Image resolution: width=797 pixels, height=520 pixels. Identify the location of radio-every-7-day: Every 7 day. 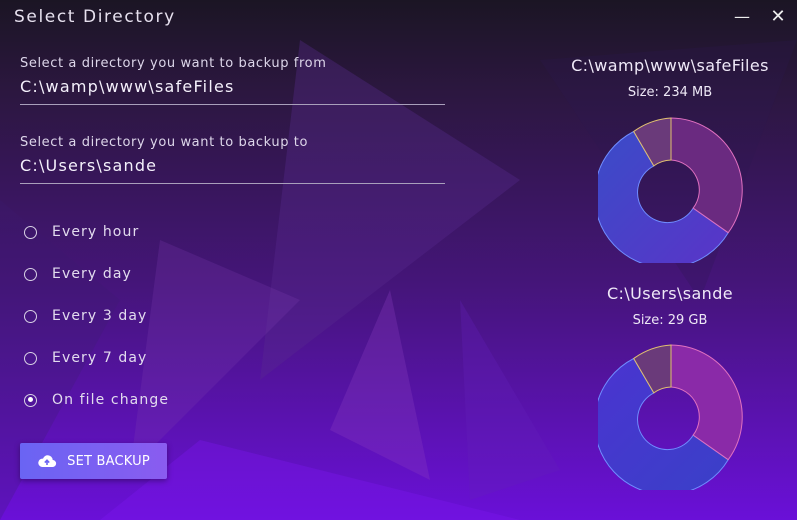
(85, 358).